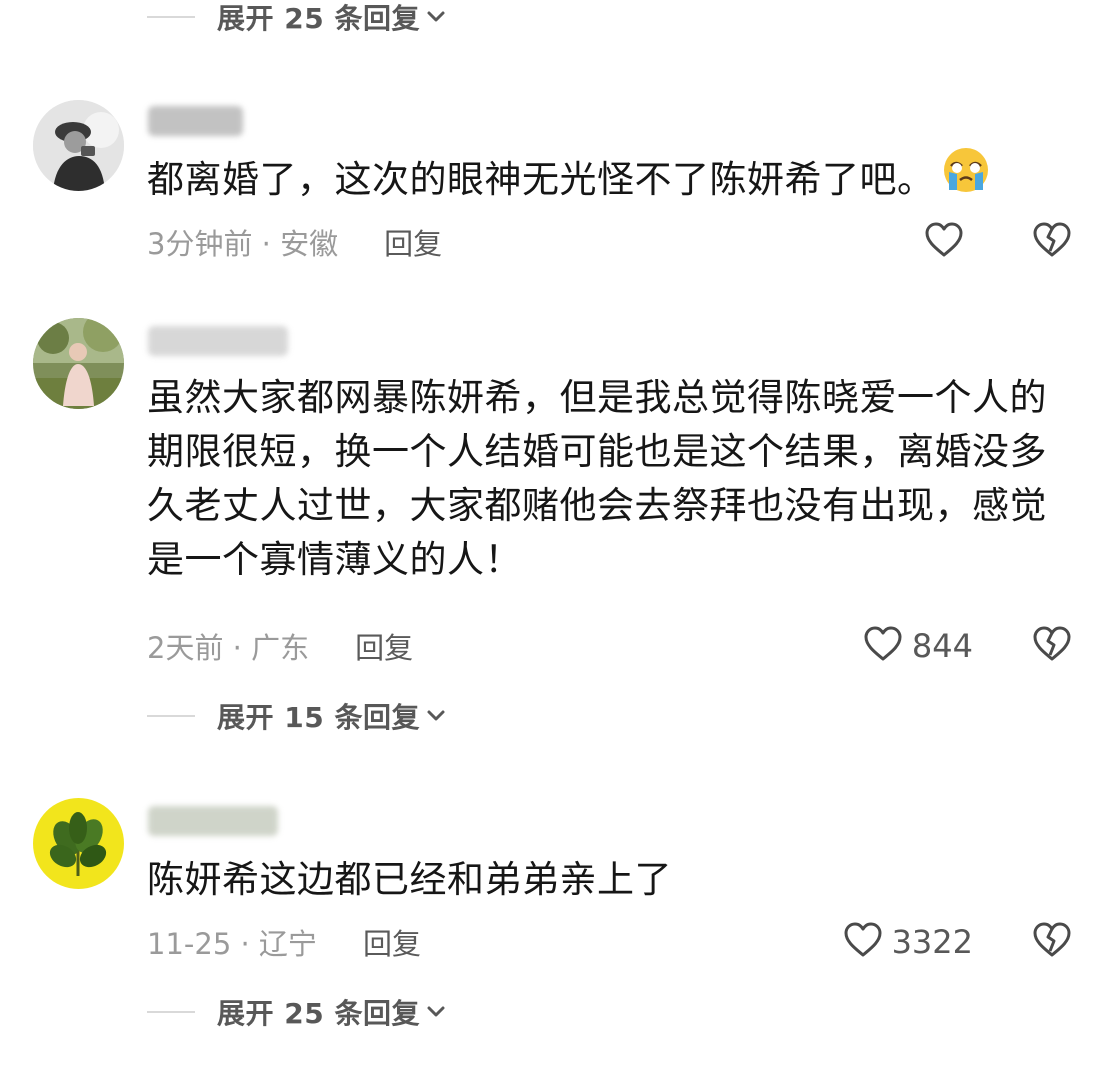 Image resolution: width=1111 pixels, height=1080 pixels. What do you see at coordinates (610, 242) in the screenshot?
I see `comment-meta: 3分钟前 · 安徽 回复` at bounding box center [610, 242].